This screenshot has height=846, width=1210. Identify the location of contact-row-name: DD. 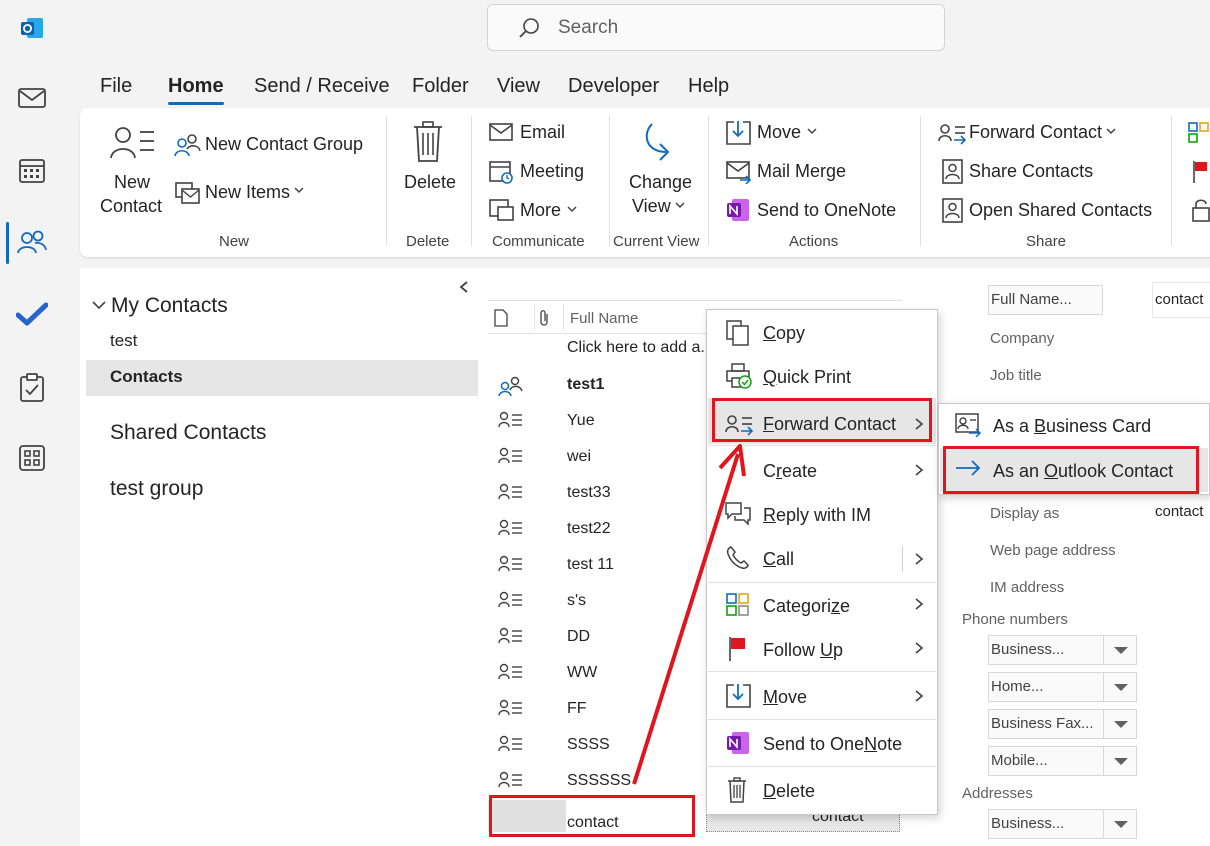
(578, 637).